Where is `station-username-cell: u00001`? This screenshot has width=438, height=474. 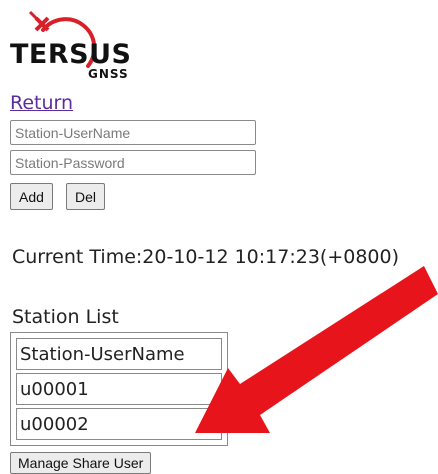
station-username-cell: u00001 is located at coordinates (119, 389).